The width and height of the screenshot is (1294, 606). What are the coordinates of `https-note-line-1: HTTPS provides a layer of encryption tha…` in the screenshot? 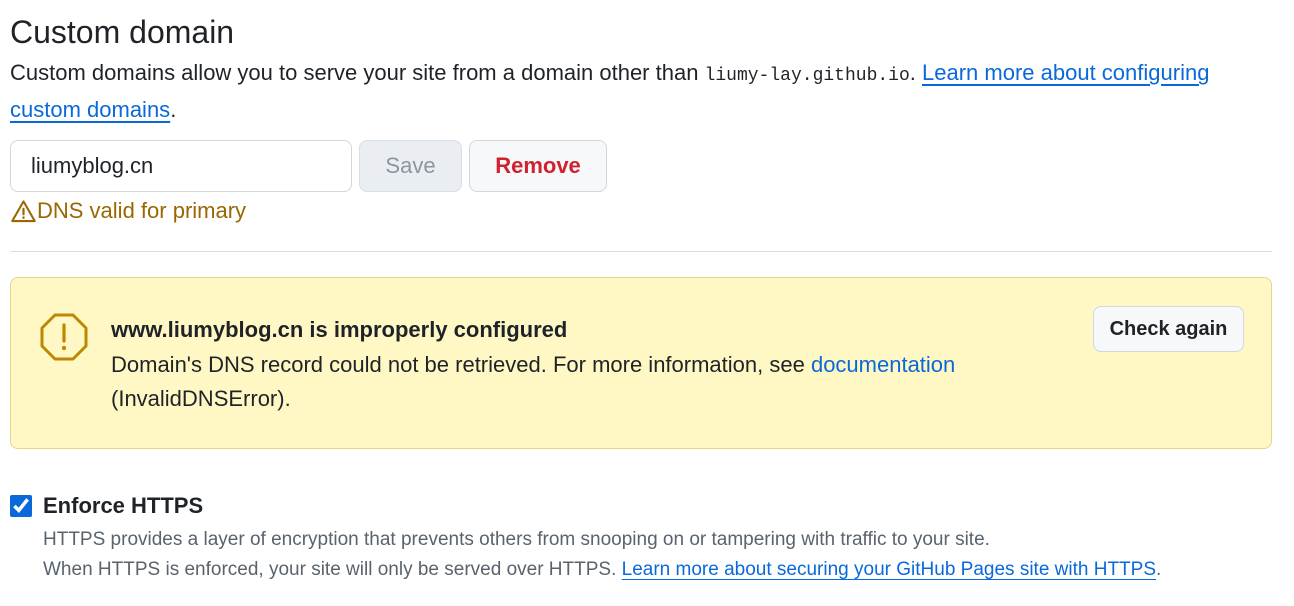 It's located at (516, 539).